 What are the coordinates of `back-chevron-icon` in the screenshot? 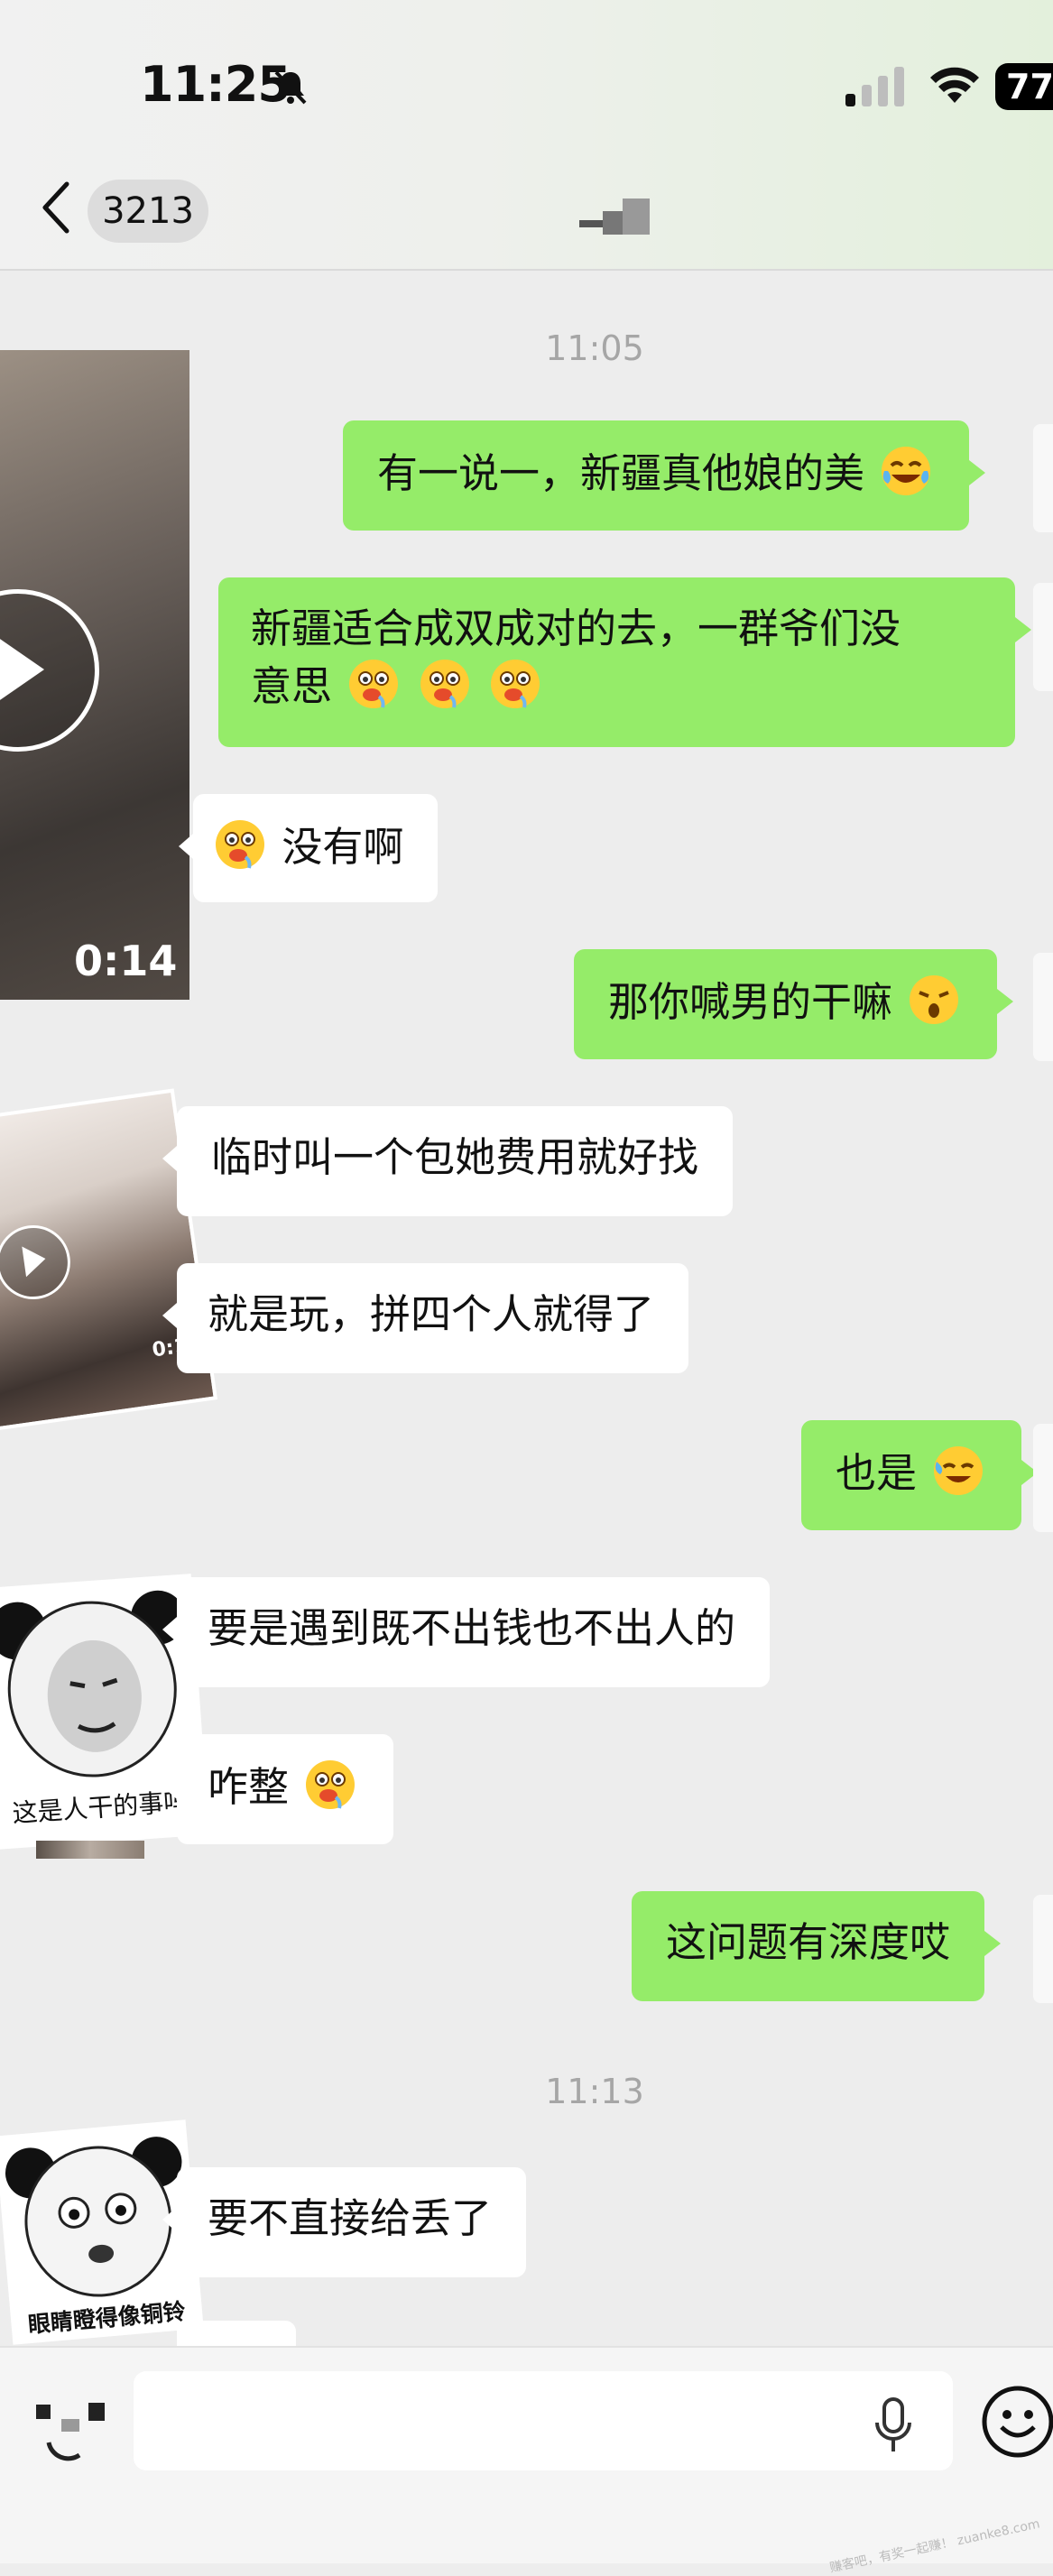 It's located at (56, 207).